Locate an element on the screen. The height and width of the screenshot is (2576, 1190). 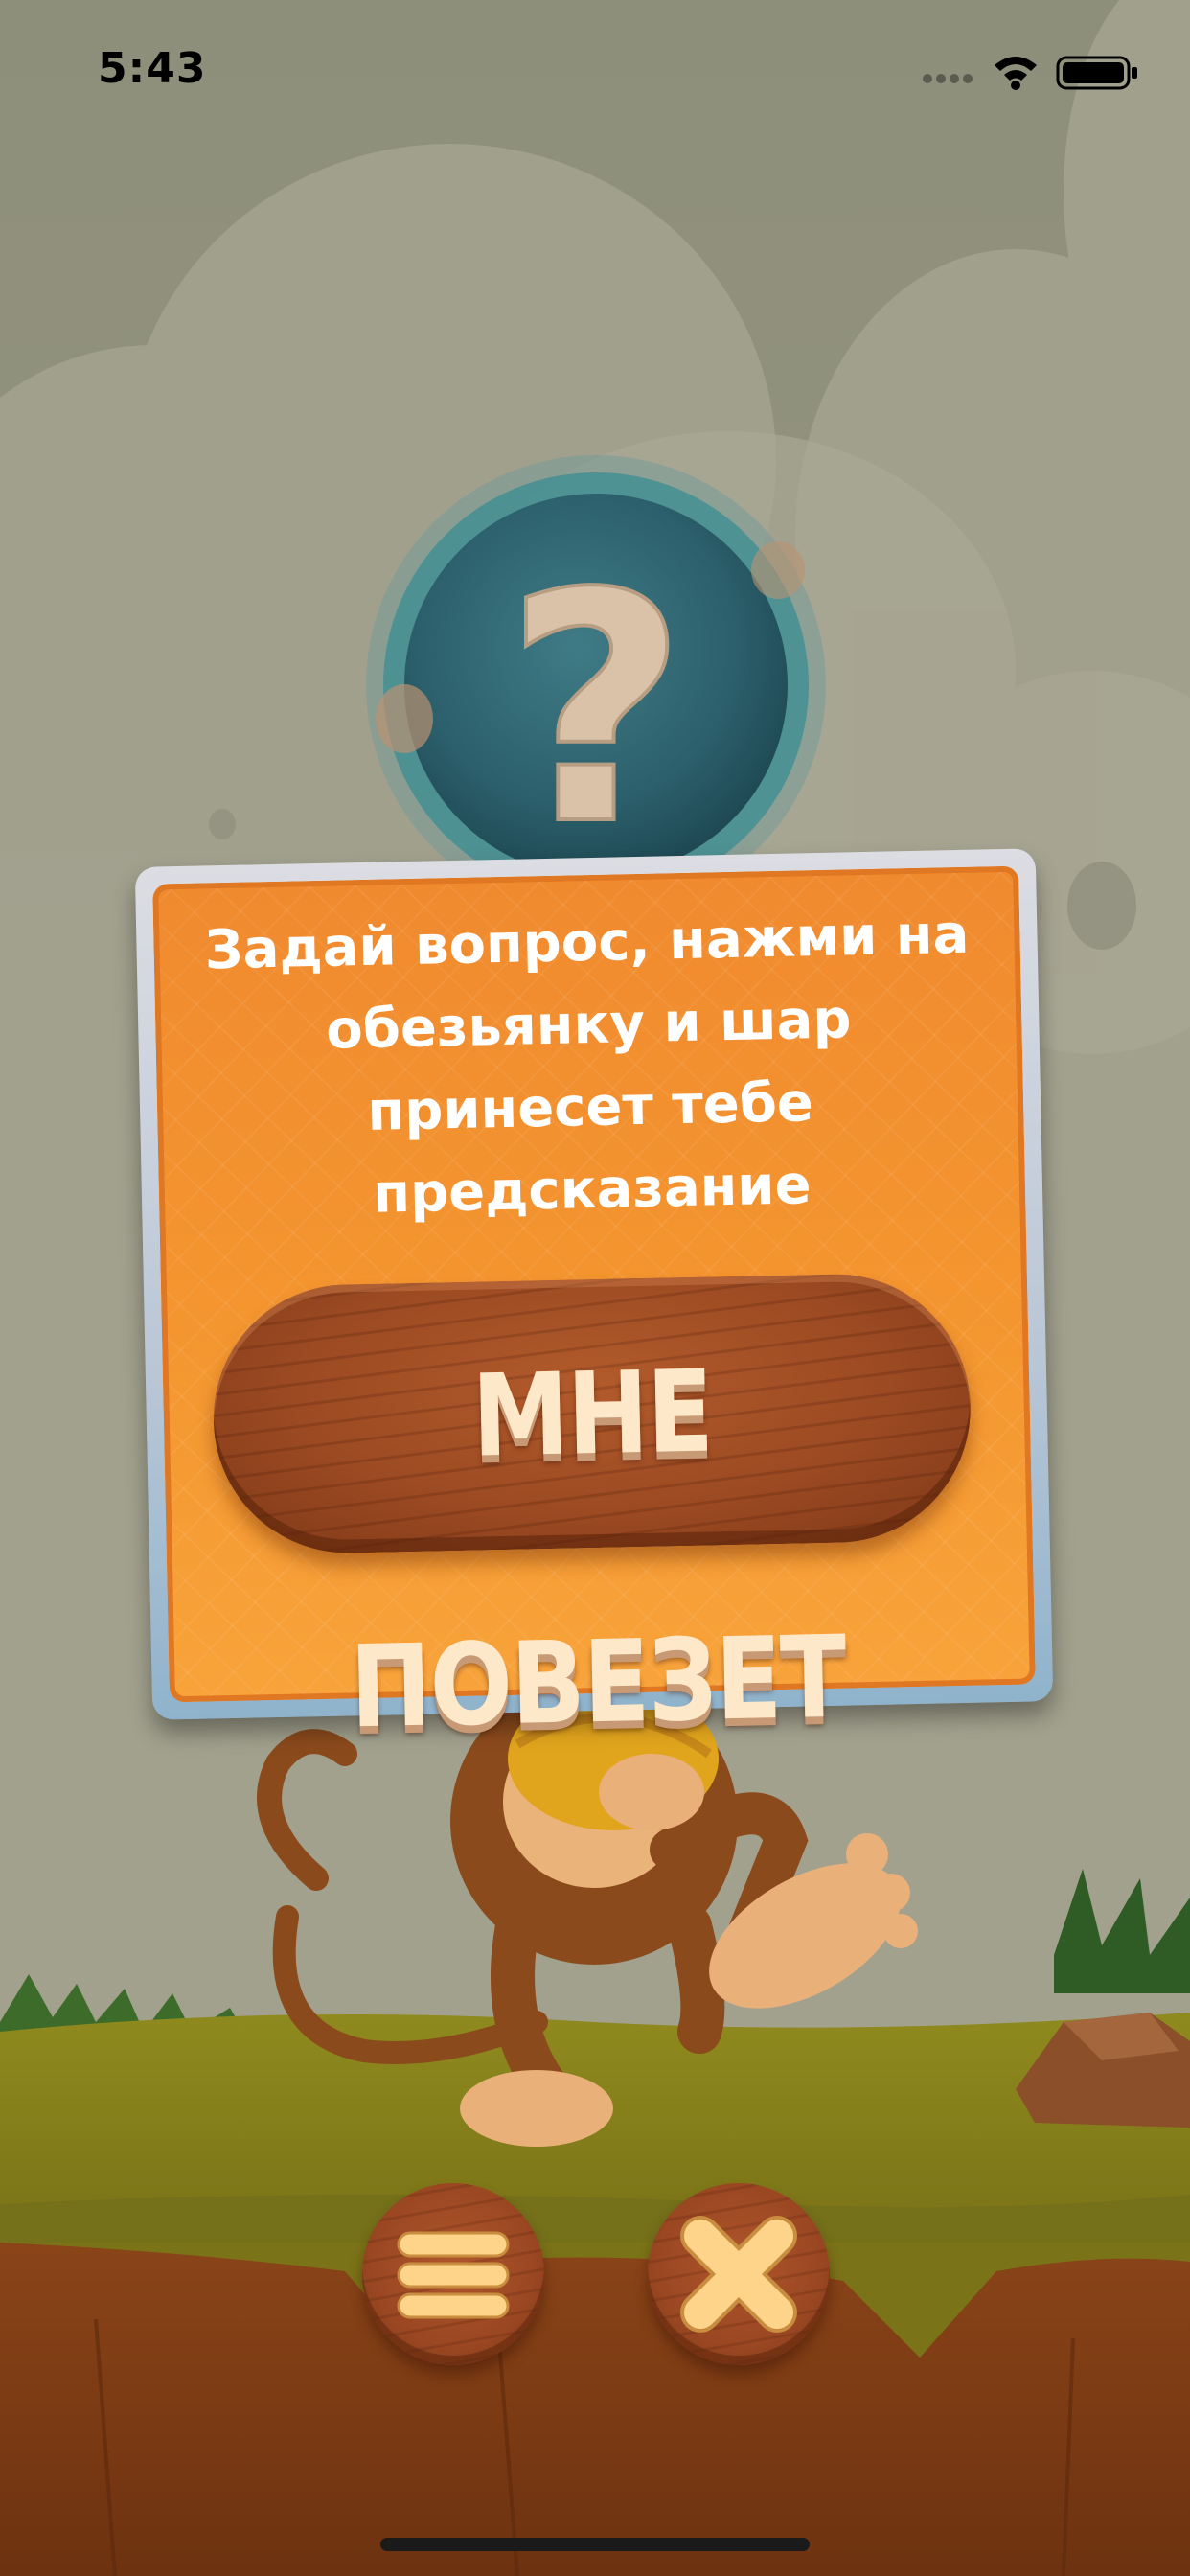
battery-icon is located at coordinates (1097, 73).